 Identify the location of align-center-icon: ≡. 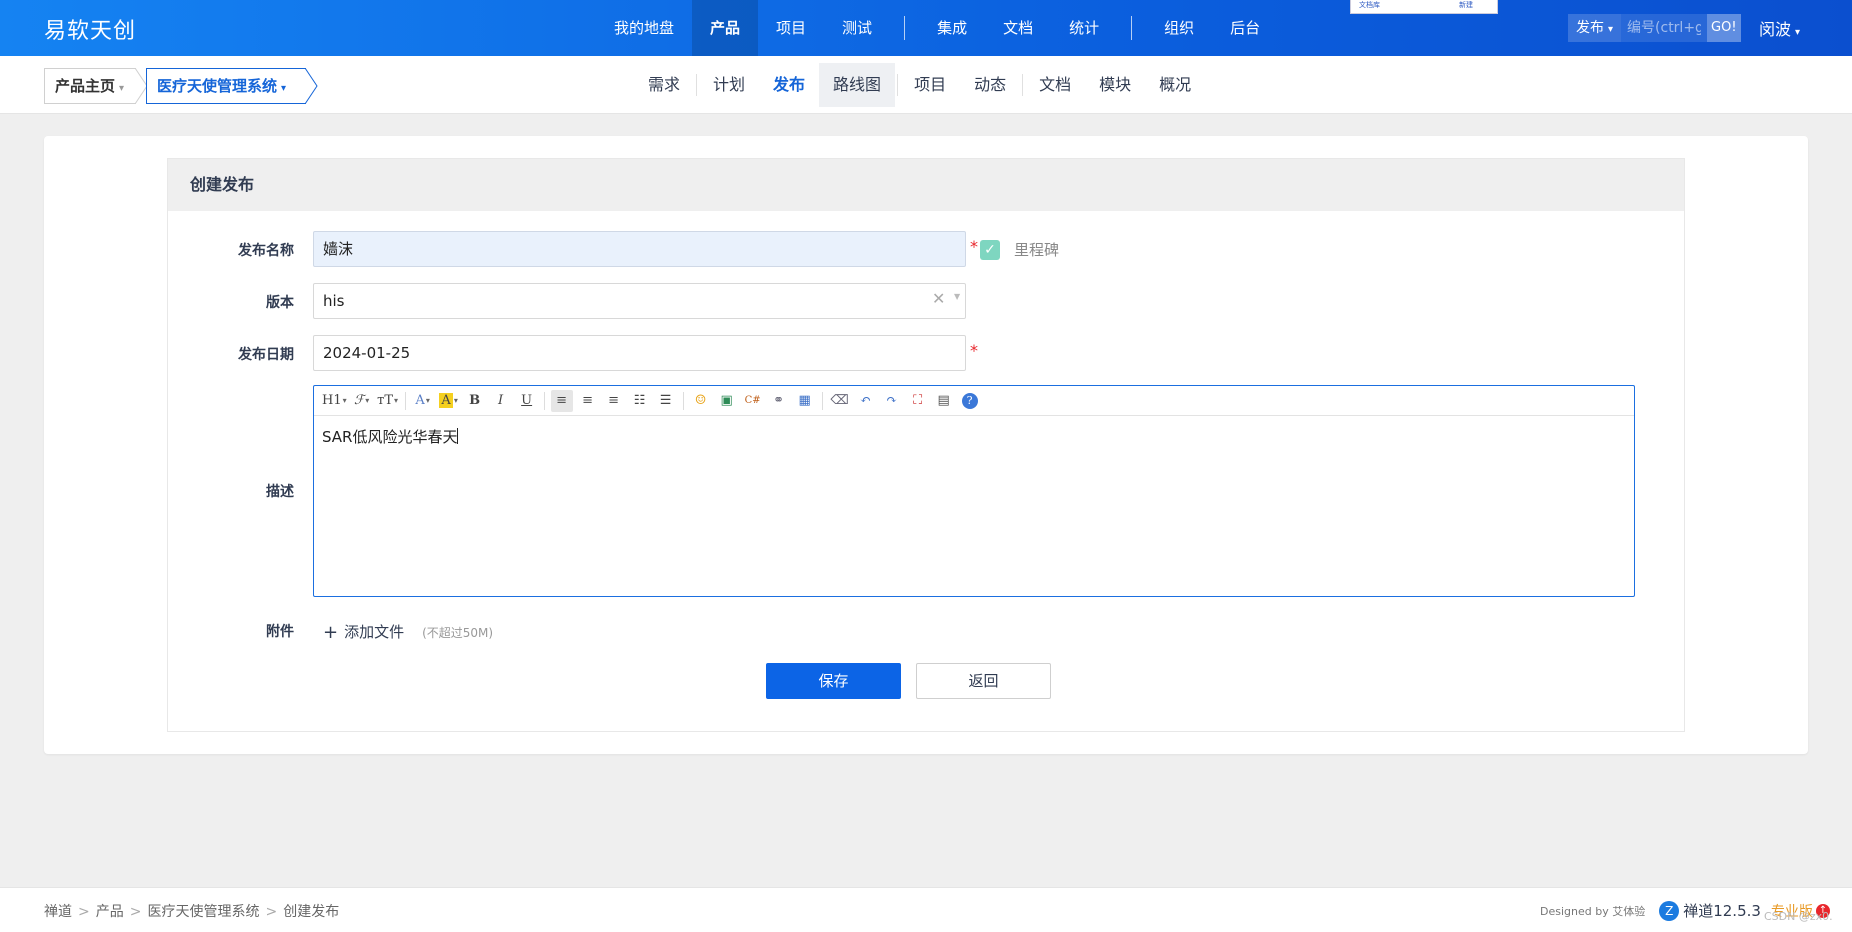
(588, 401).